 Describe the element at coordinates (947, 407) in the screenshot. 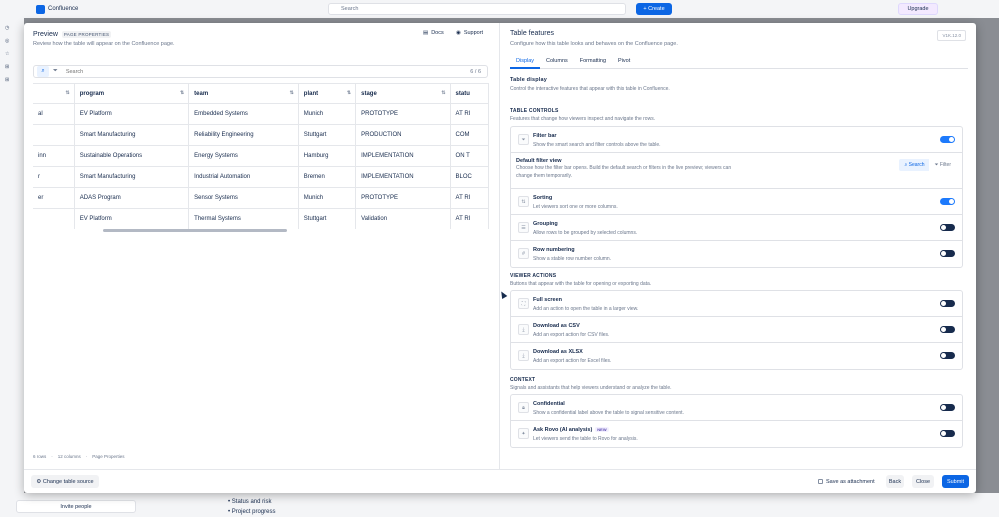

I see `confidential-toggle` at that location.